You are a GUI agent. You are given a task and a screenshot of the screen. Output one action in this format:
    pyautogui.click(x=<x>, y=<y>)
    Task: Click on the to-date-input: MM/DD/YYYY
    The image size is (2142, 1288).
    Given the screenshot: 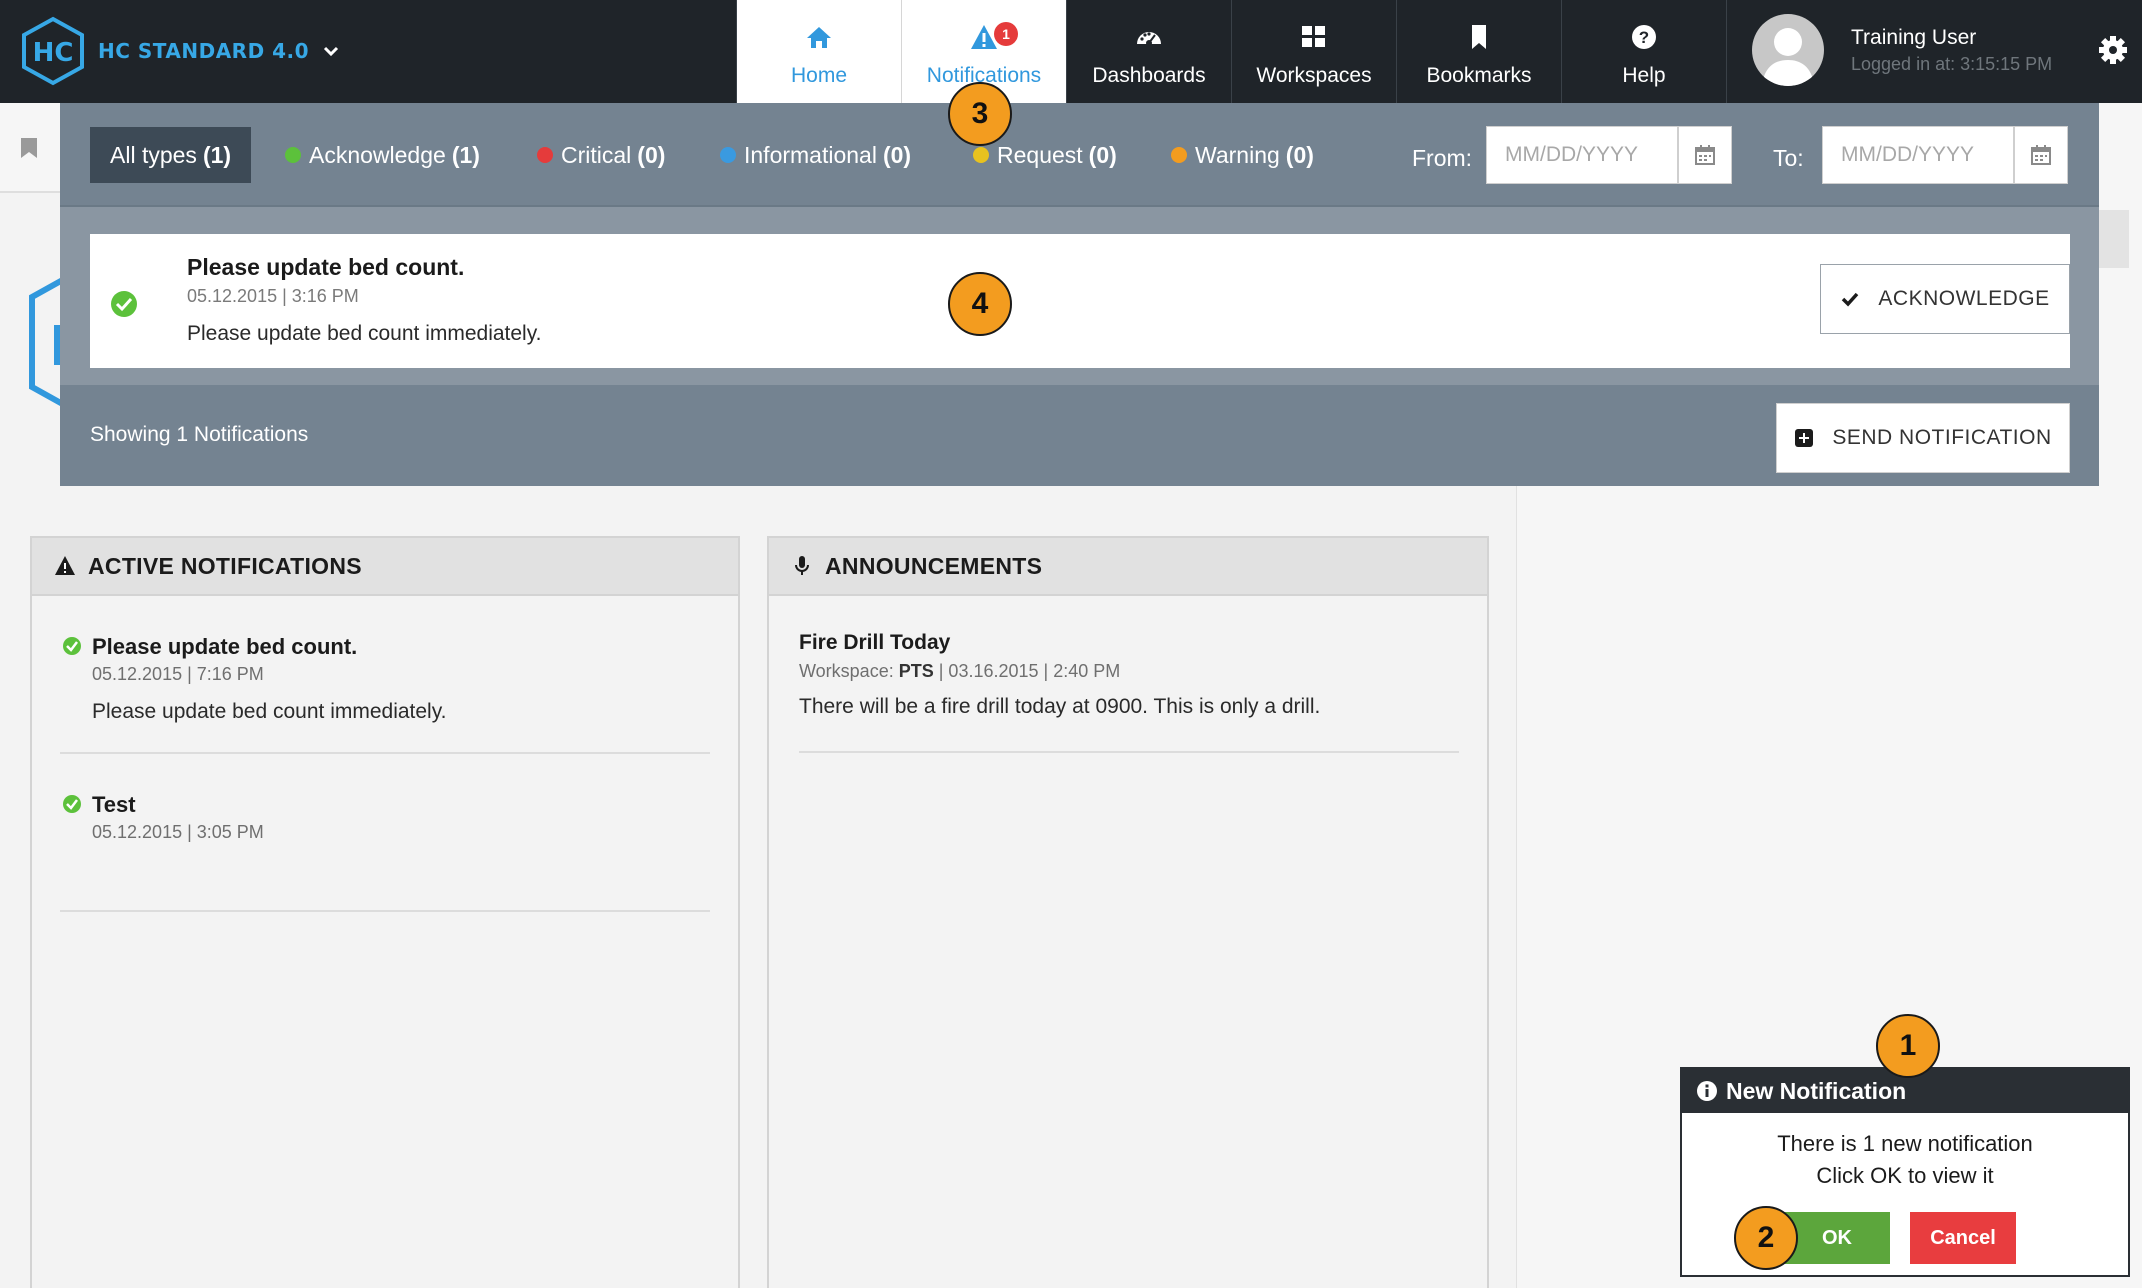 What is the action you would take?
    pyautogui.click(x=1918, y=155)
    